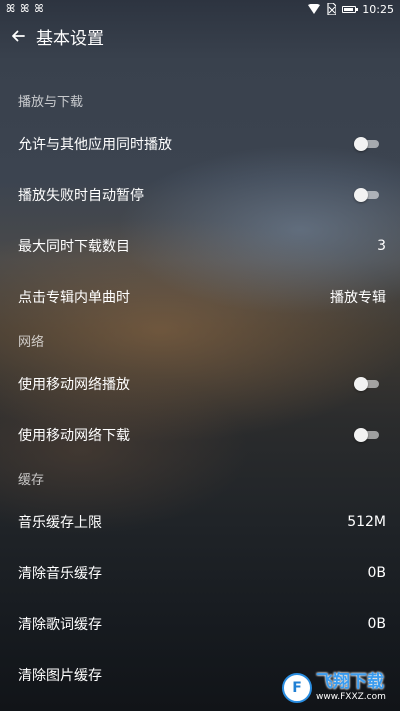  I want to click on setting-label: 最大同时下载数目, so click(74, 246).